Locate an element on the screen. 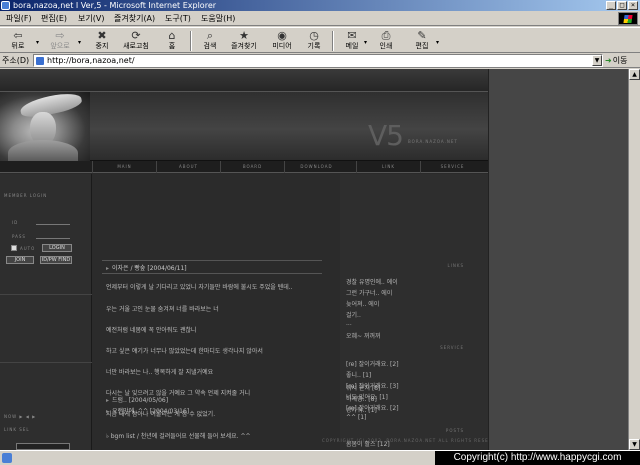 Image resolution: width=640 pixels, height=465 pixels. side-post-item: 하세명.. [8] is located at coordinates (361, 398).